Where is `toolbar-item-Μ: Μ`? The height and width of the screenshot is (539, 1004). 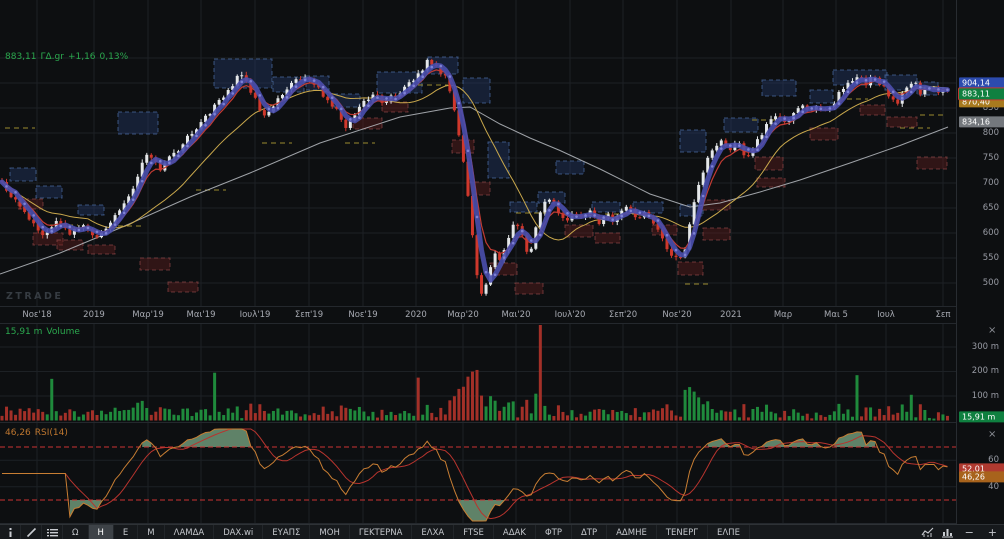
toolbar-item-Μ: Μ is located at coordinates (151, 532).